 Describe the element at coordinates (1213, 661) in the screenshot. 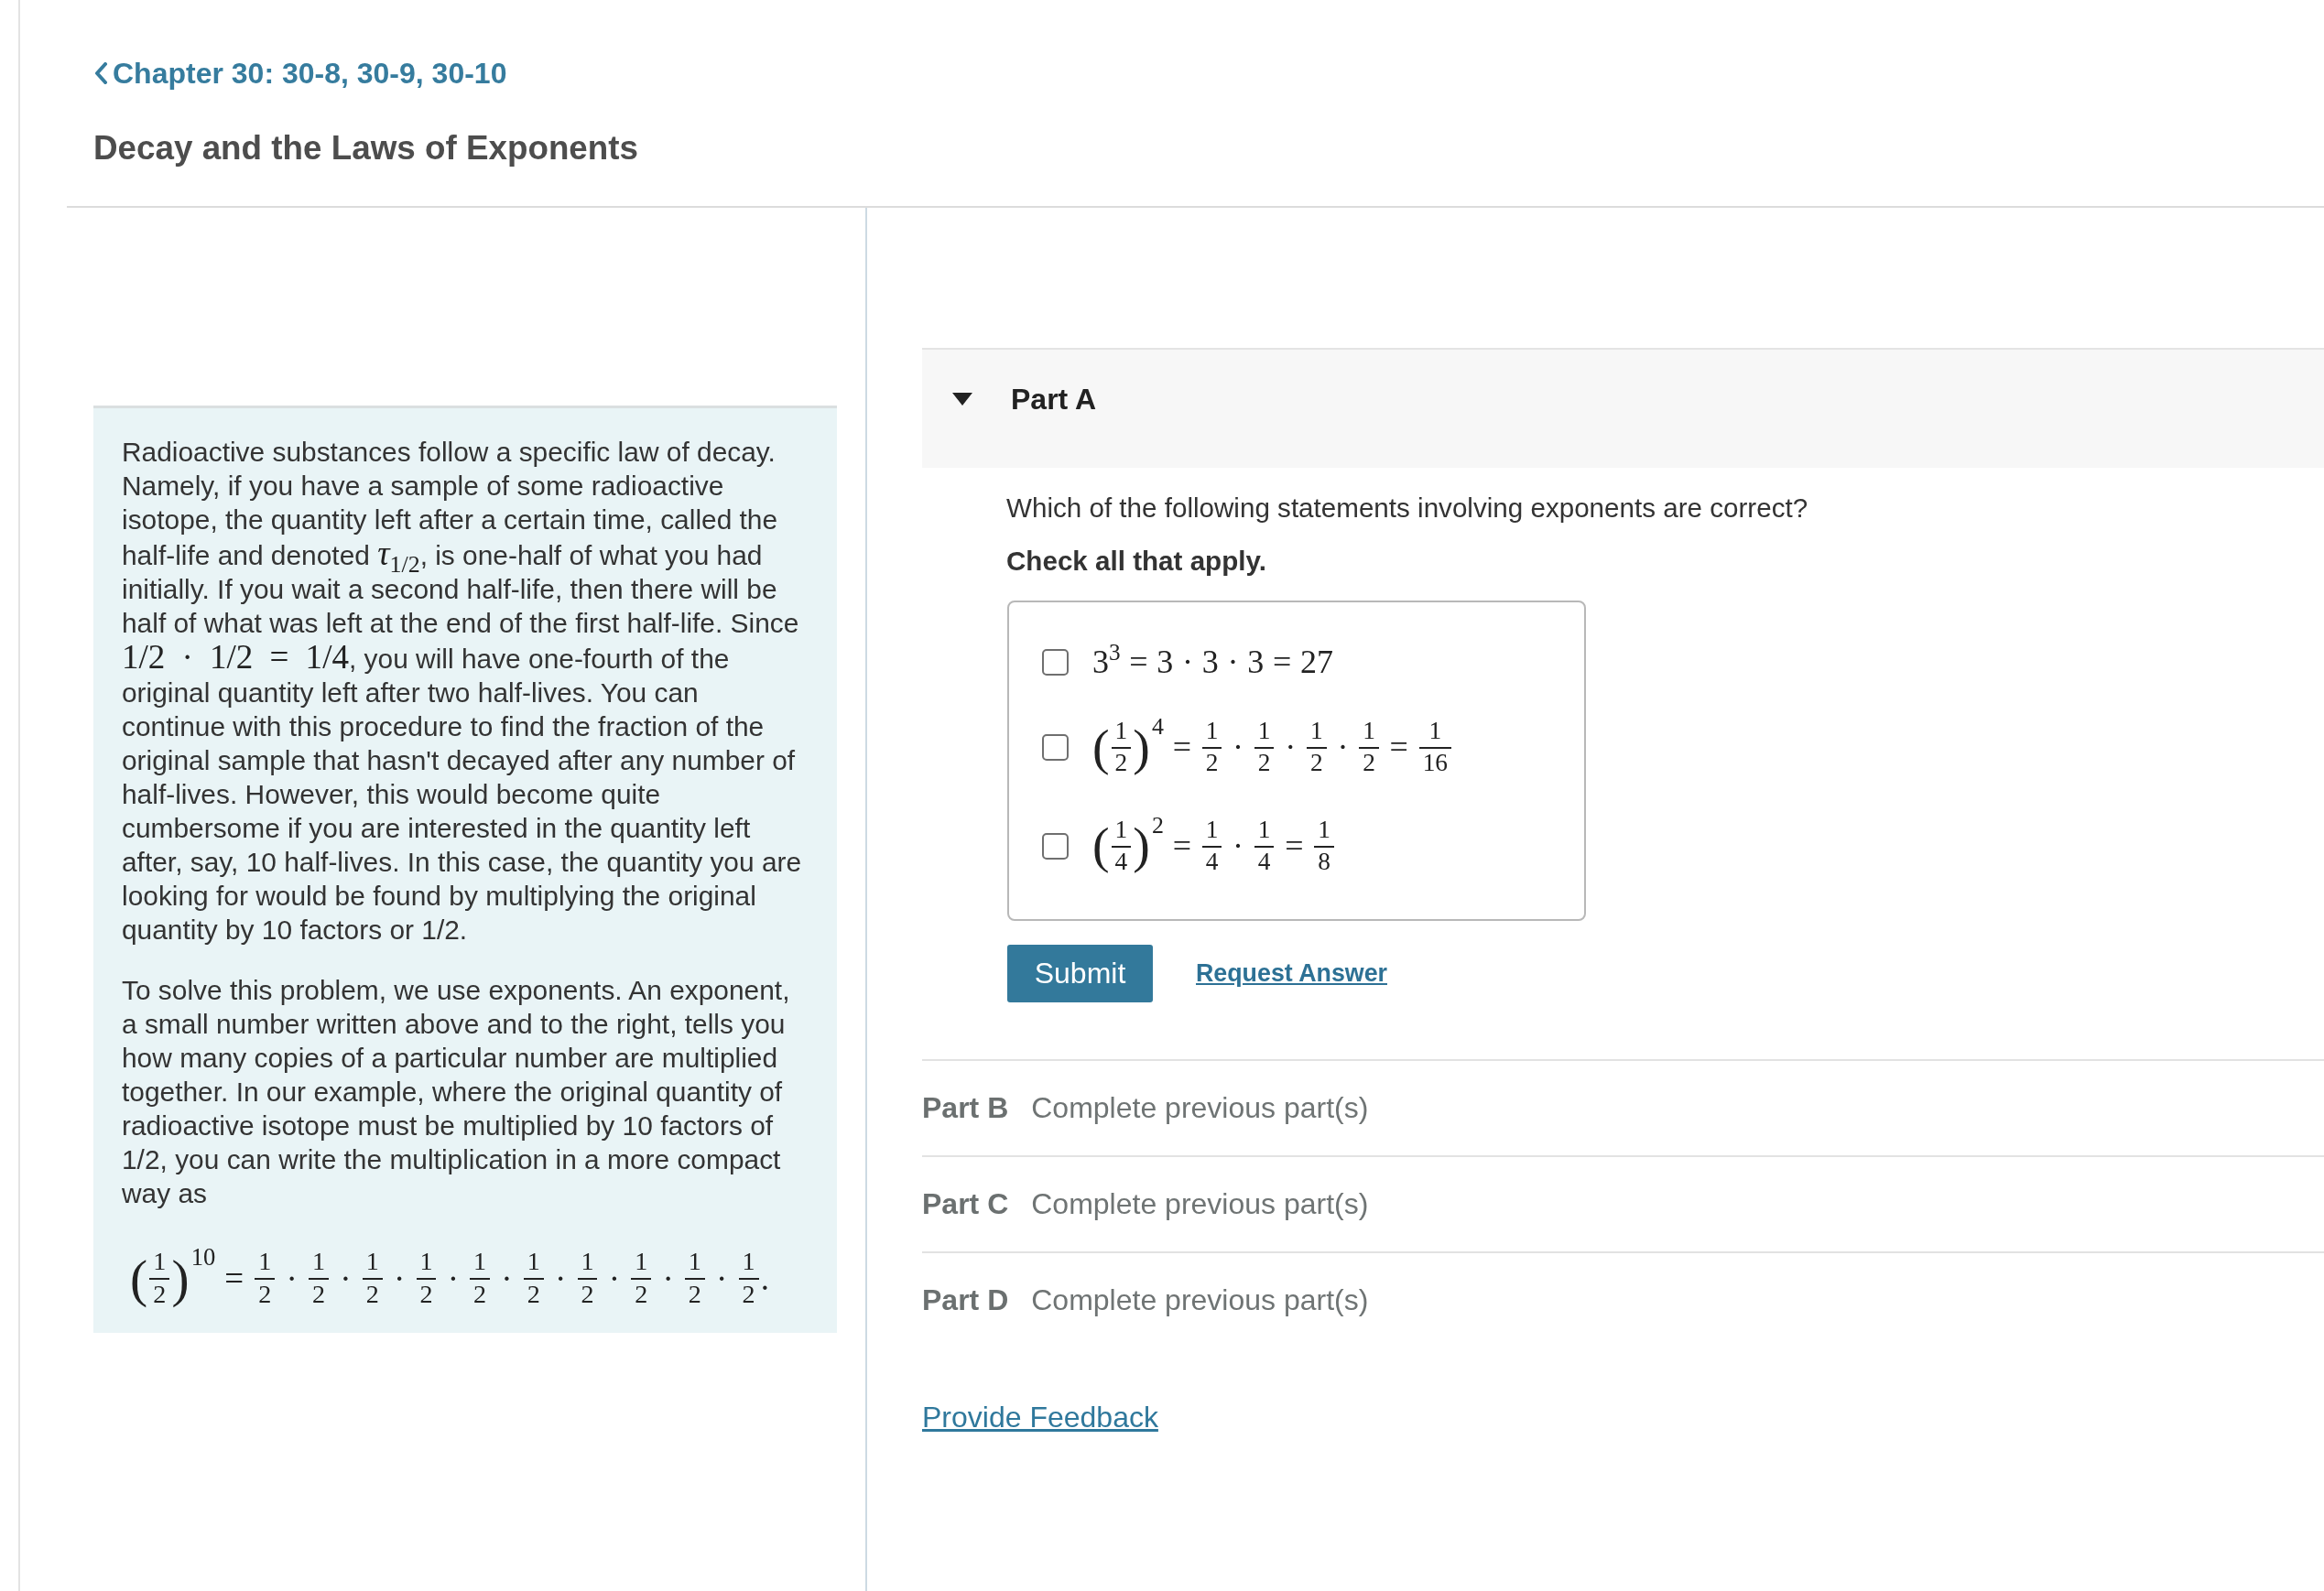

I see `option-equation: 3$^{3}$ = 3 · 3 · 3 = 27` at that location.